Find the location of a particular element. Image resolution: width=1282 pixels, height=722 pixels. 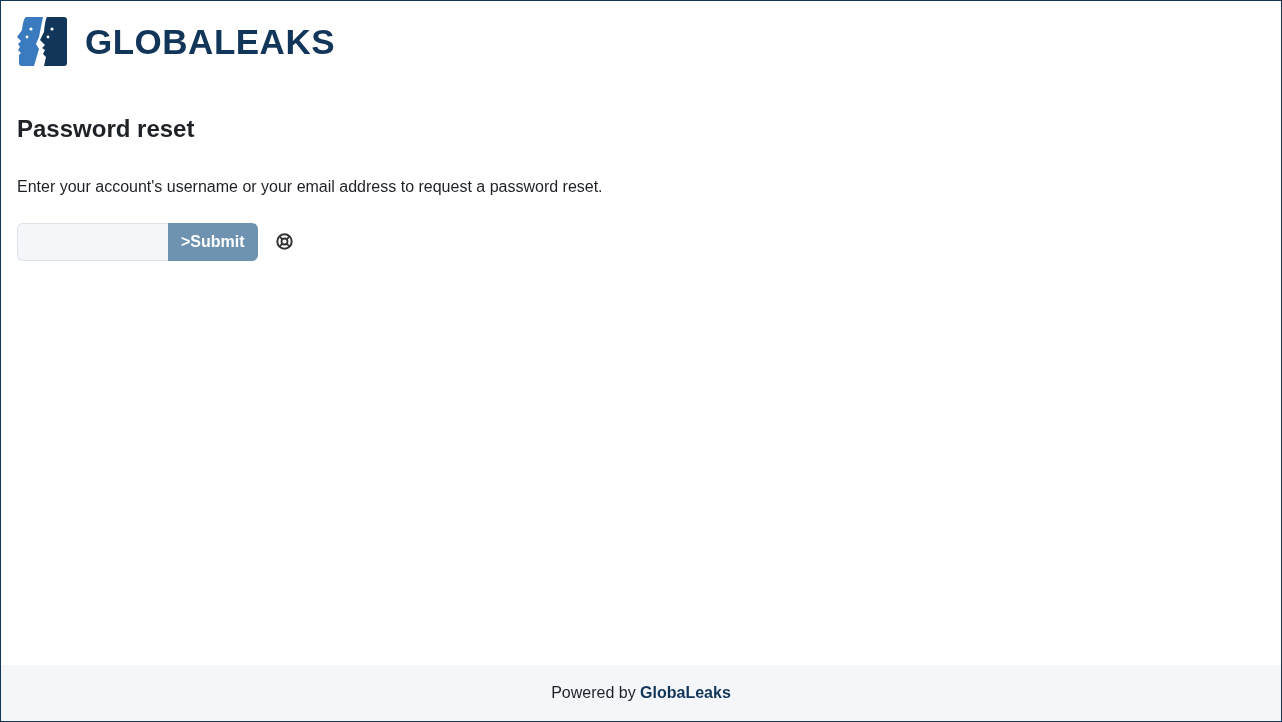

page-title: Password reset is located at coordinates (106, 129).